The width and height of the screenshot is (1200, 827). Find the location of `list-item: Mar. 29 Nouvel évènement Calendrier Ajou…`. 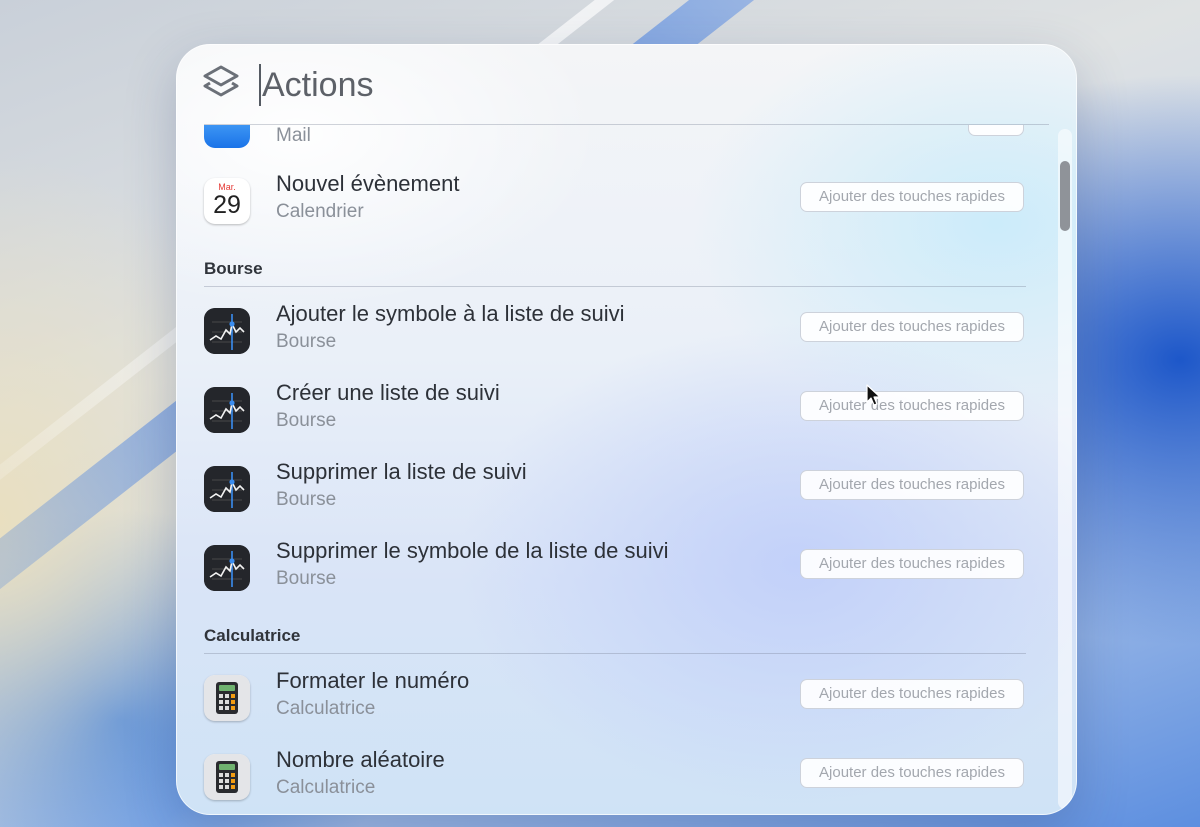

list-item: Mar. 29 Nouvel évènement Calendrier Ajou… is located at coordinates (611, 201).